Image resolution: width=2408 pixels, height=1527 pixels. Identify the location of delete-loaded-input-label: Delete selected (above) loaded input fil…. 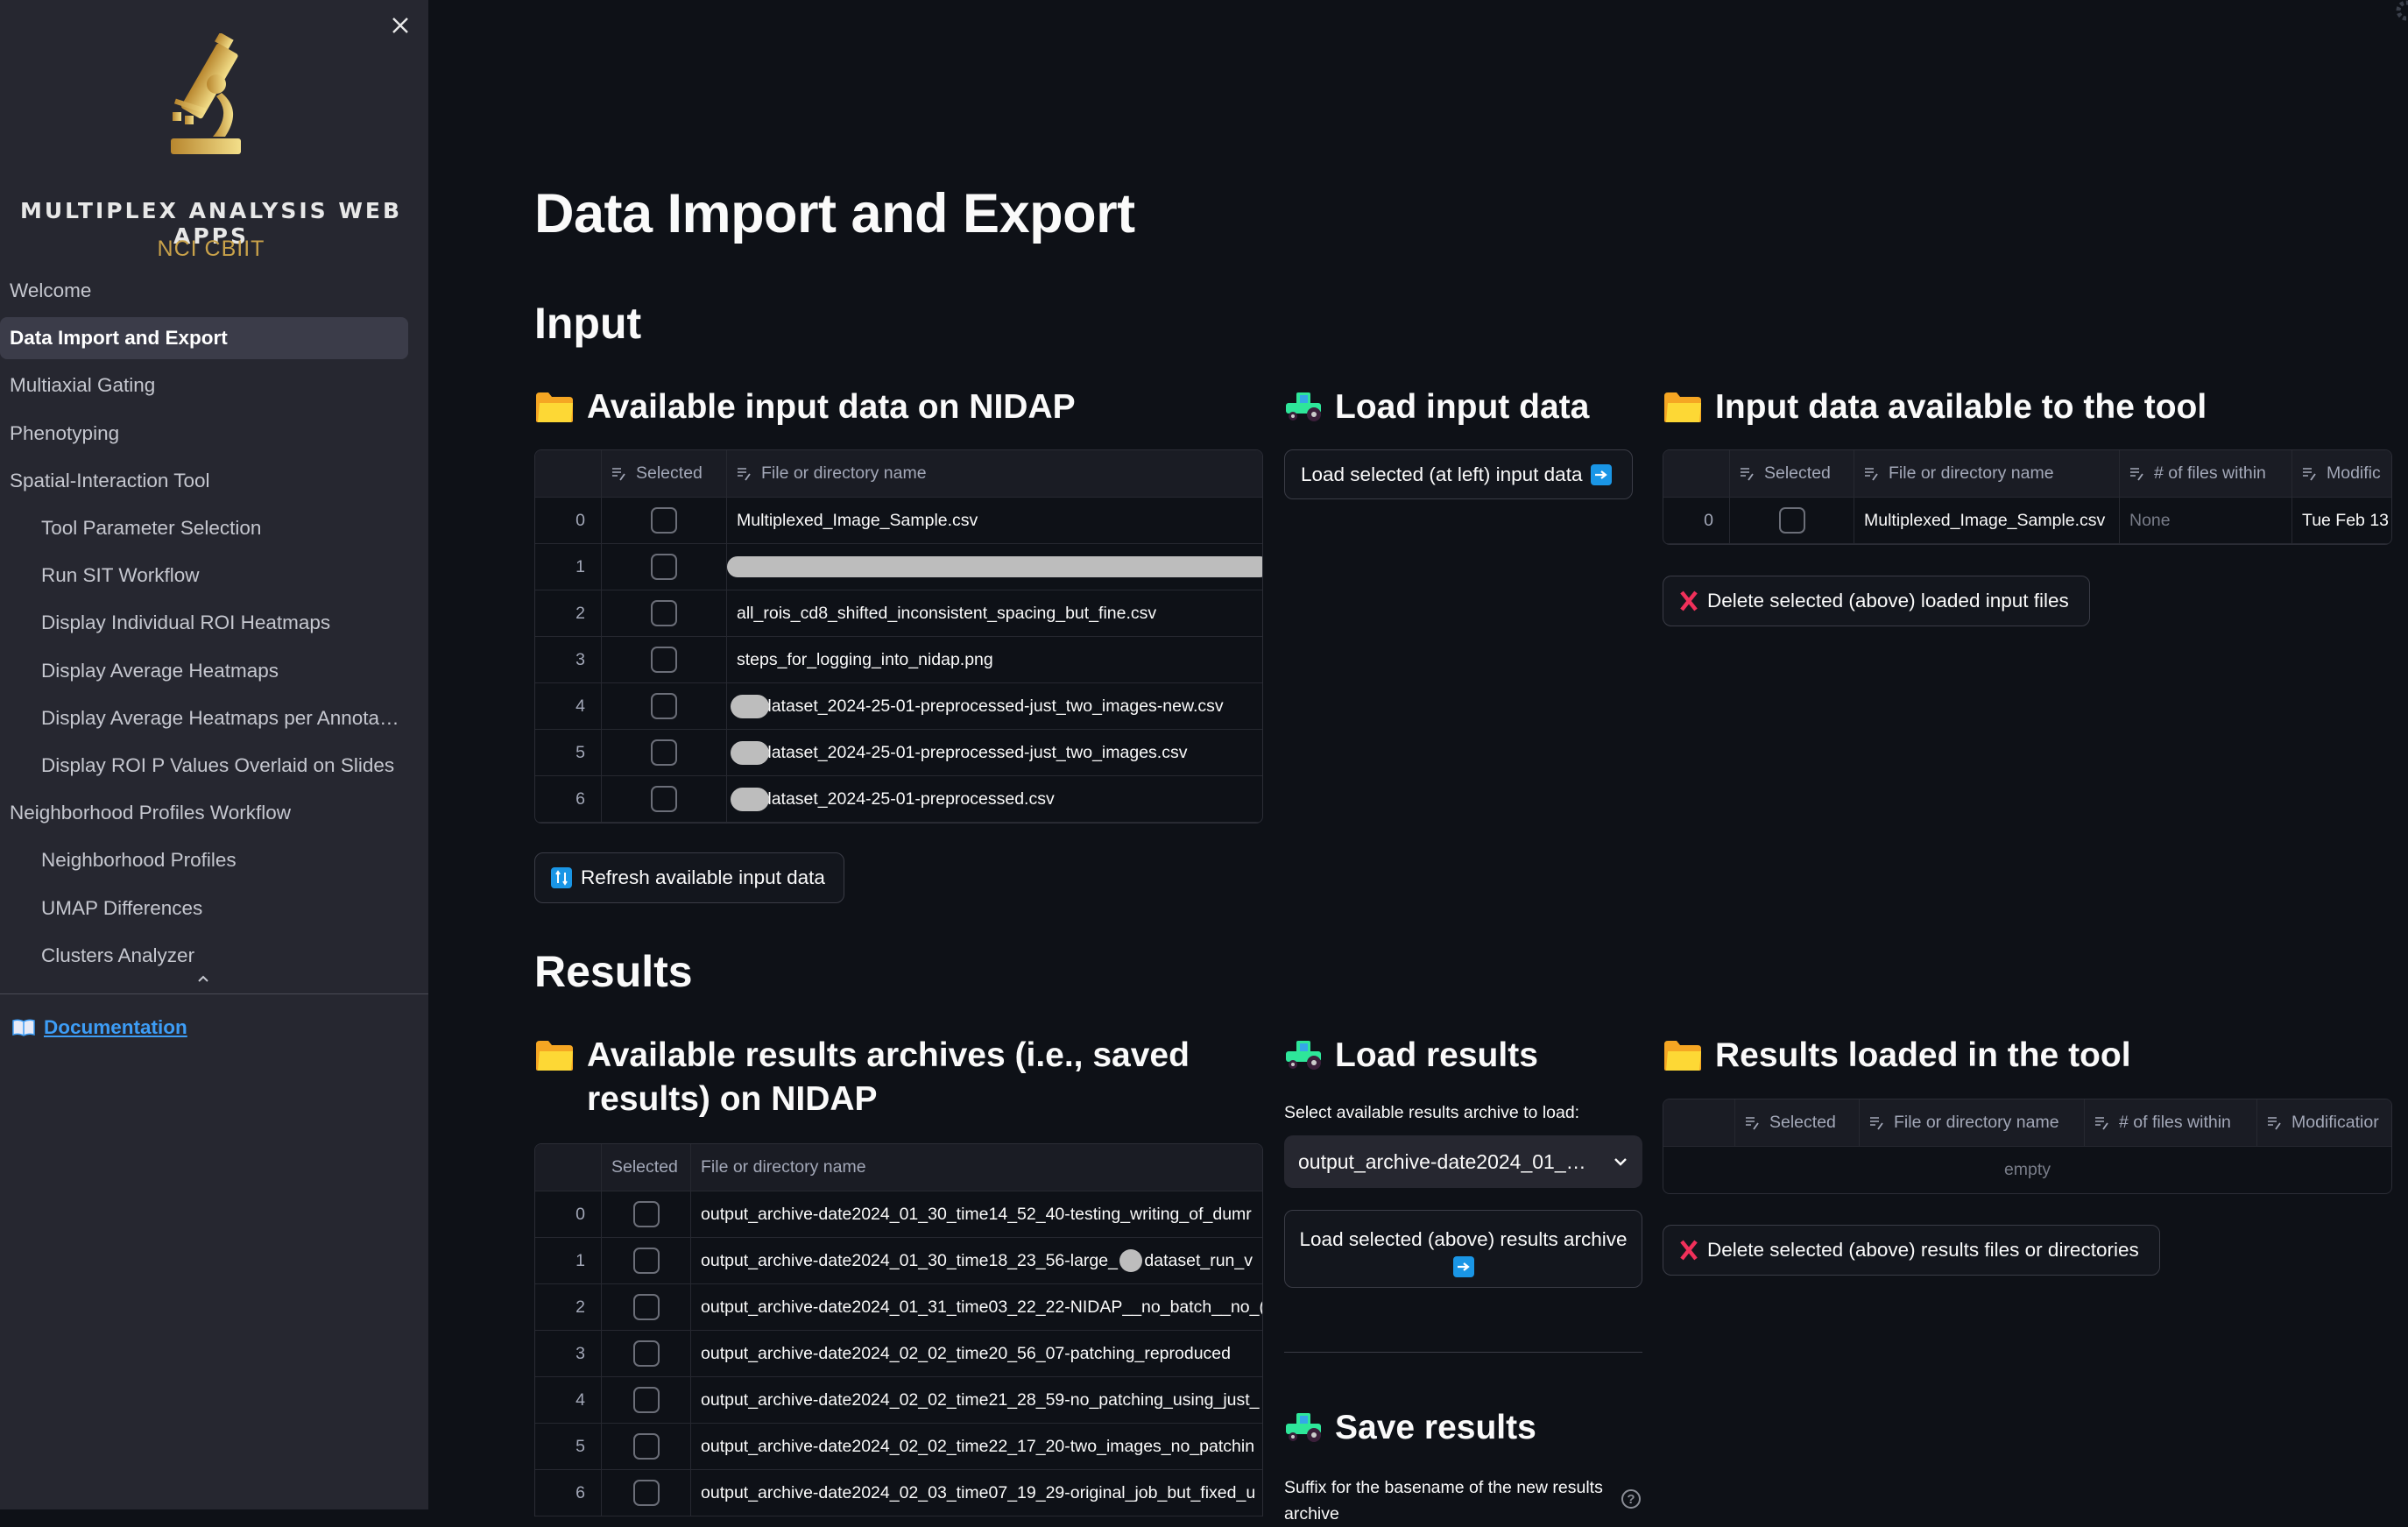
(1888, 601).